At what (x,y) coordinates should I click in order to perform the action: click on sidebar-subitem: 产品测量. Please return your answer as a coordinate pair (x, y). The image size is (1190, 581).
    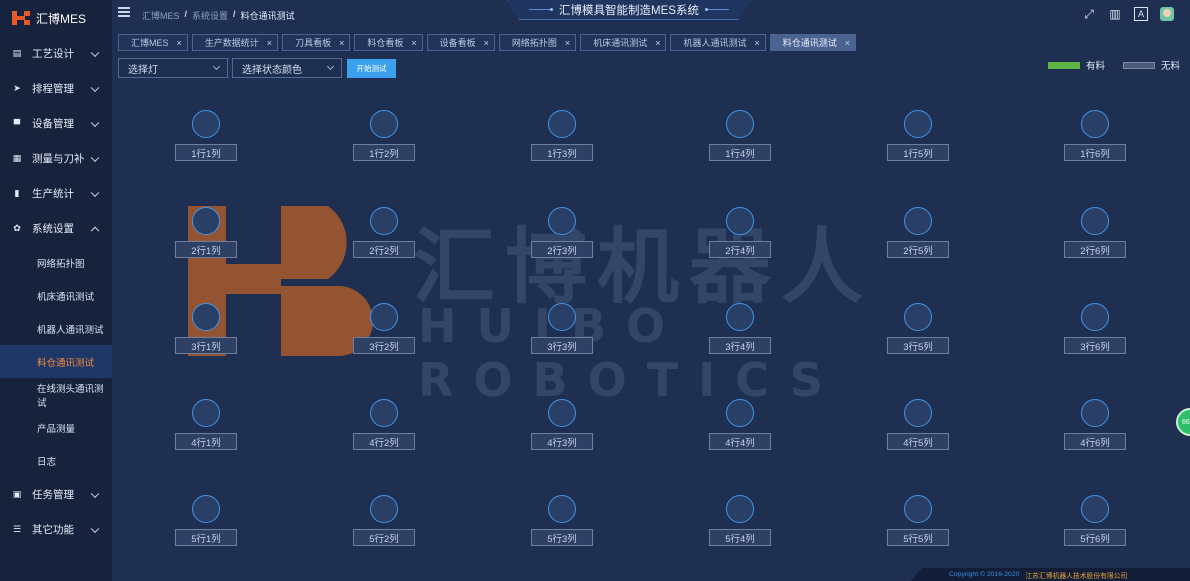
    Looking at the image, I should click on (56, 427).